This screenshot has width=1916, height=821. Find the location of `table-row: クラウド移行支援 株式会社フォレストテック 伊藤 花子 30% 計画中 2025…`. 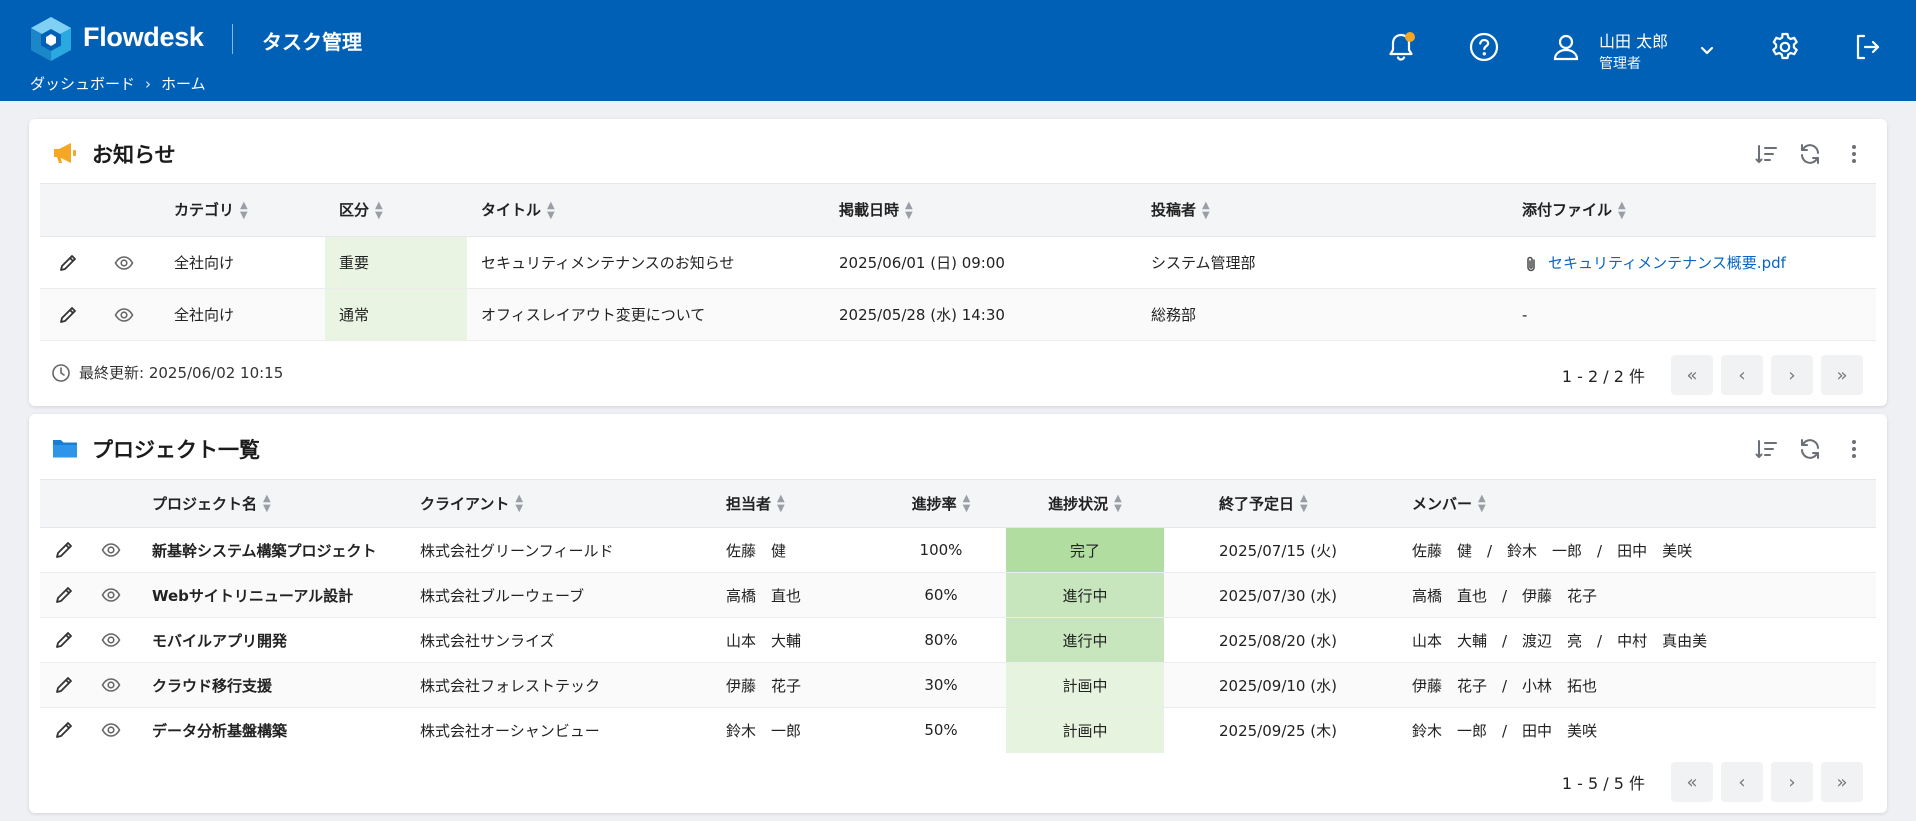

table-row: クラウド移行支援 株式会社フォレストテック 伊藤 花子 30% 計画中 2025… is located at coordinates (958, 685).